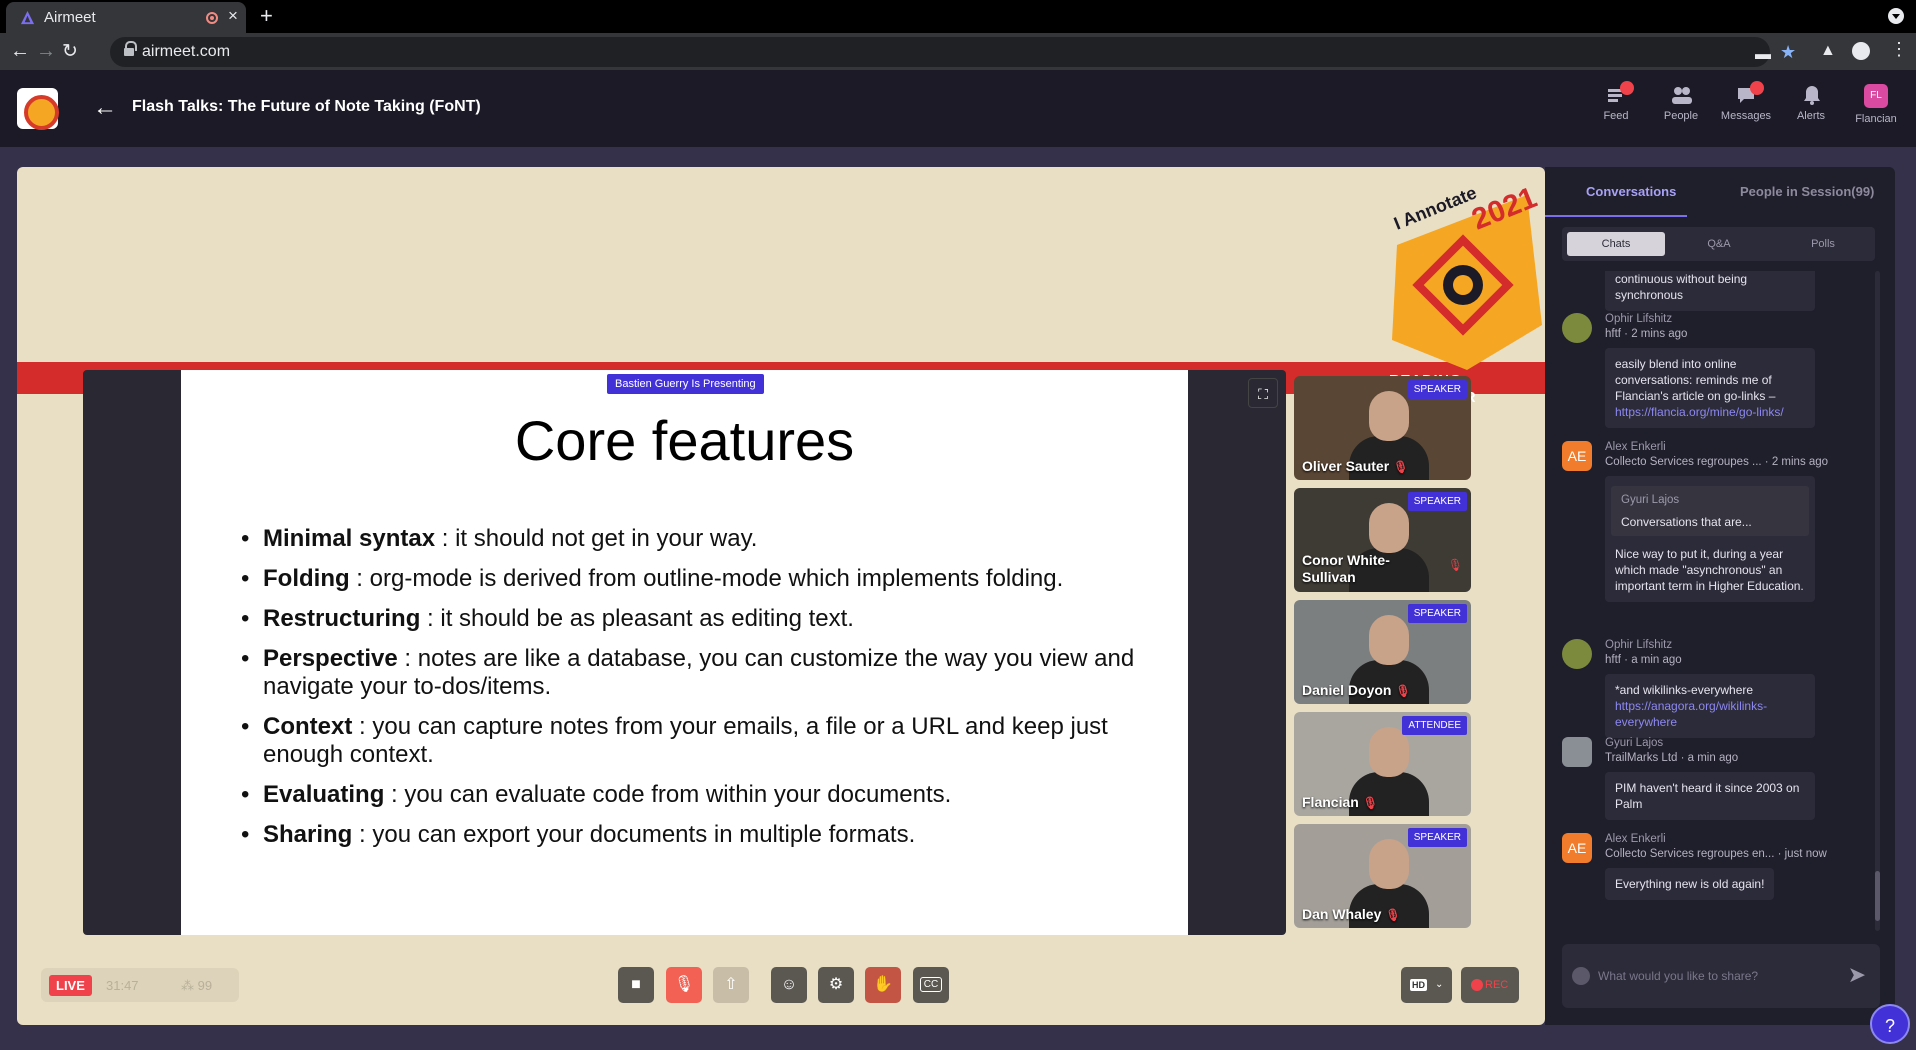  I want to click on mic-toggle-button: 🎙, so click(684, 985).